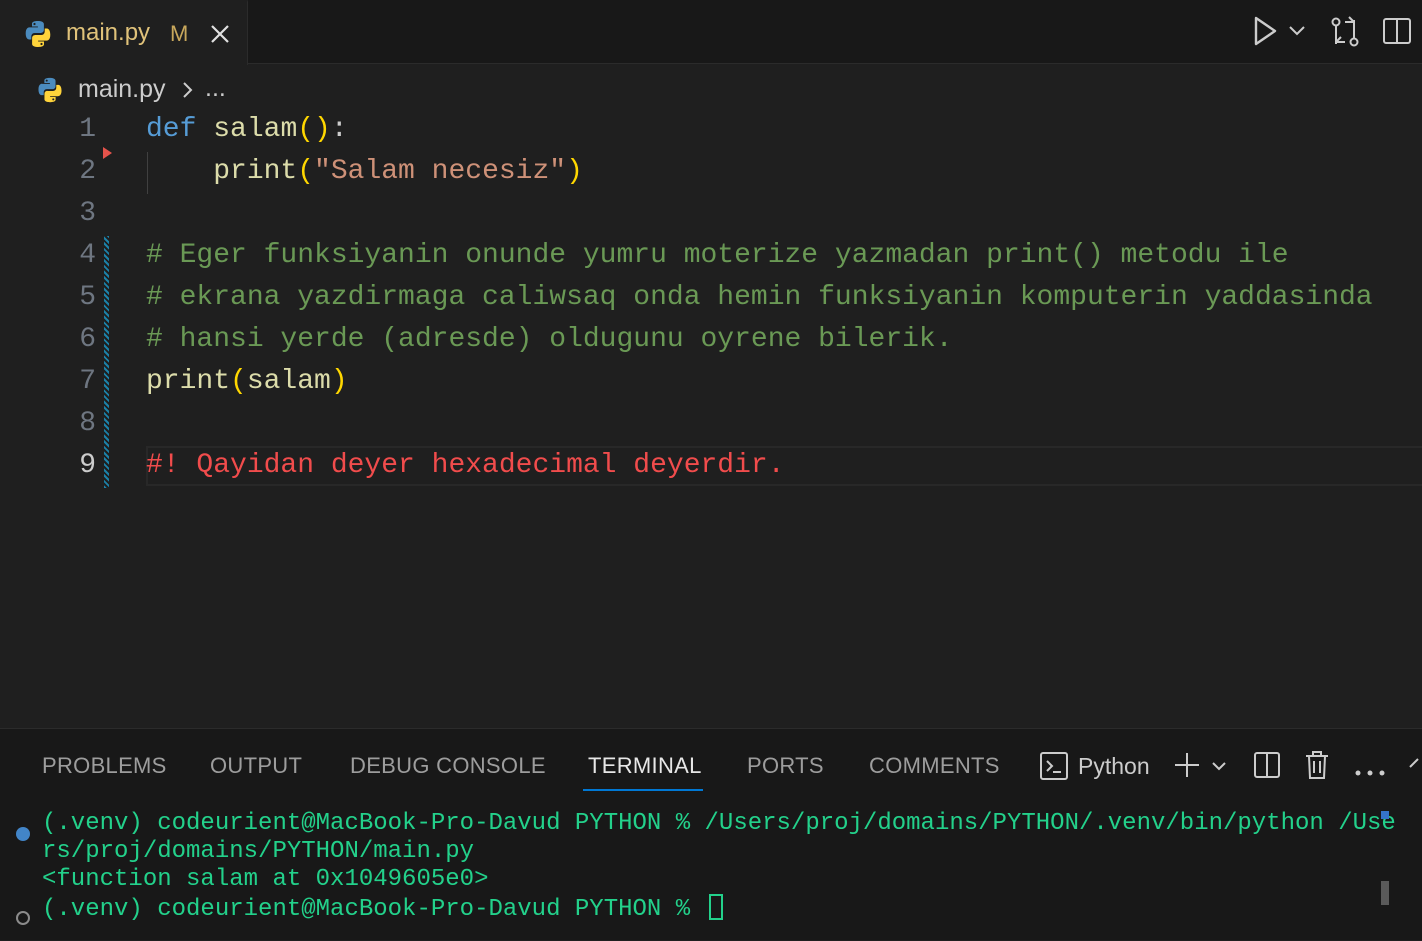  I want to click on terminal-line: <function salam at 0x1049605e0>, so click(265, 879).